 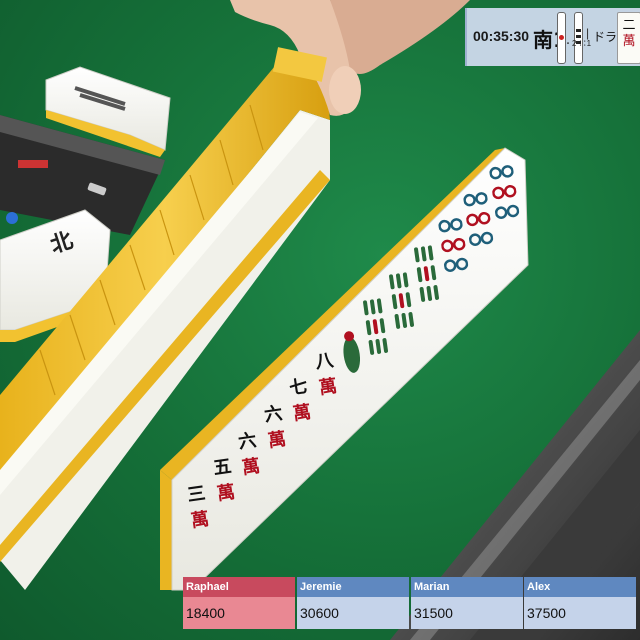 I want to click on player-name: Jeremie, so click(x=353, y=587).